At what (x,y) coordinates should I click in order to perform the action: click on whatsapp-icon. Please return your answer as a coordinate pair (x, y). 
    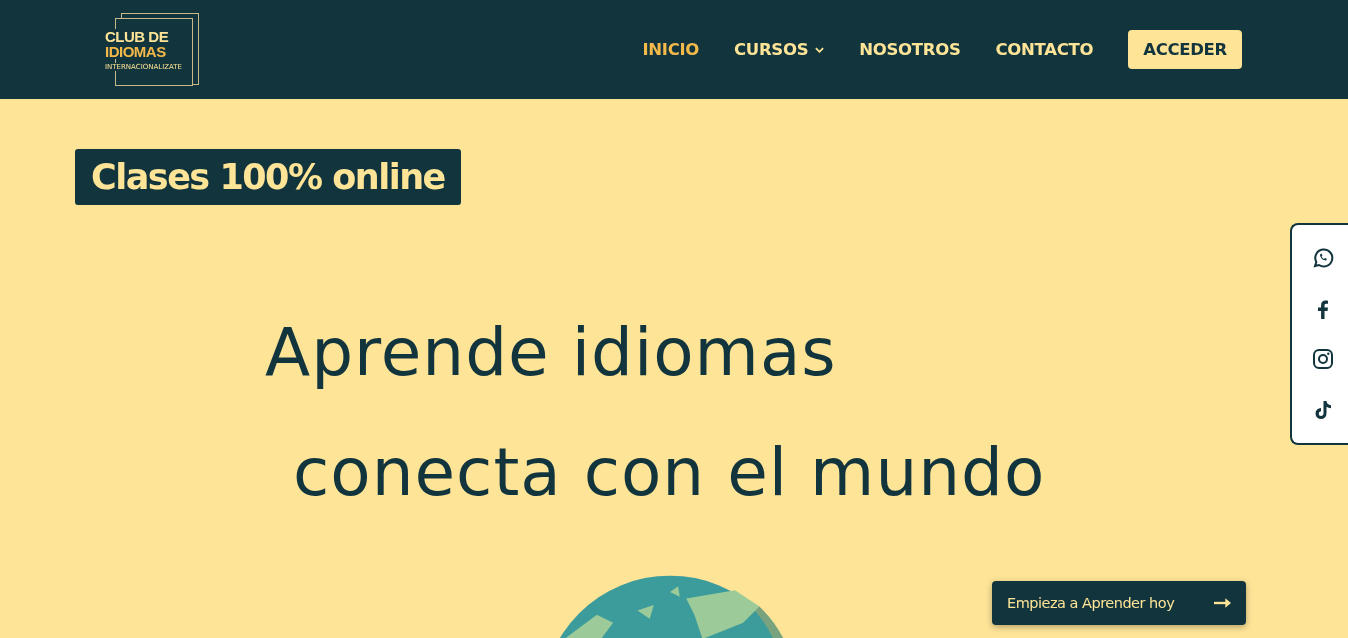
    Looking at the image, I should click on (1323, 258).